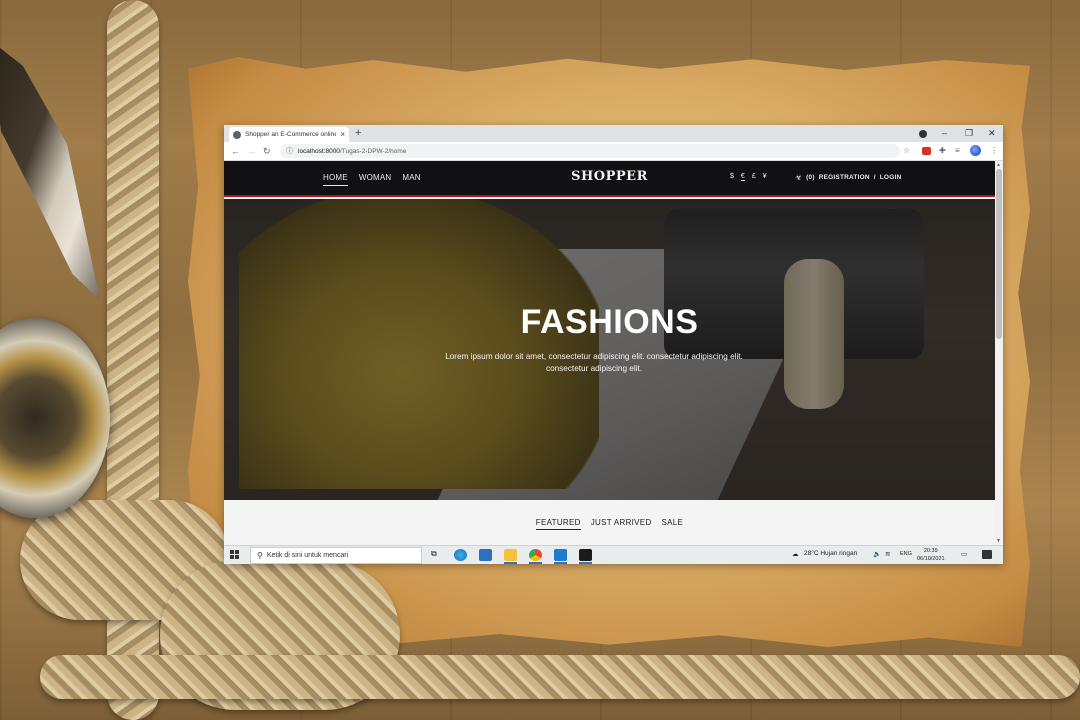  Describe the element at coordinates (964, 554) in the screenshot. I see `desktop-peek-icon: ▭` at that location.